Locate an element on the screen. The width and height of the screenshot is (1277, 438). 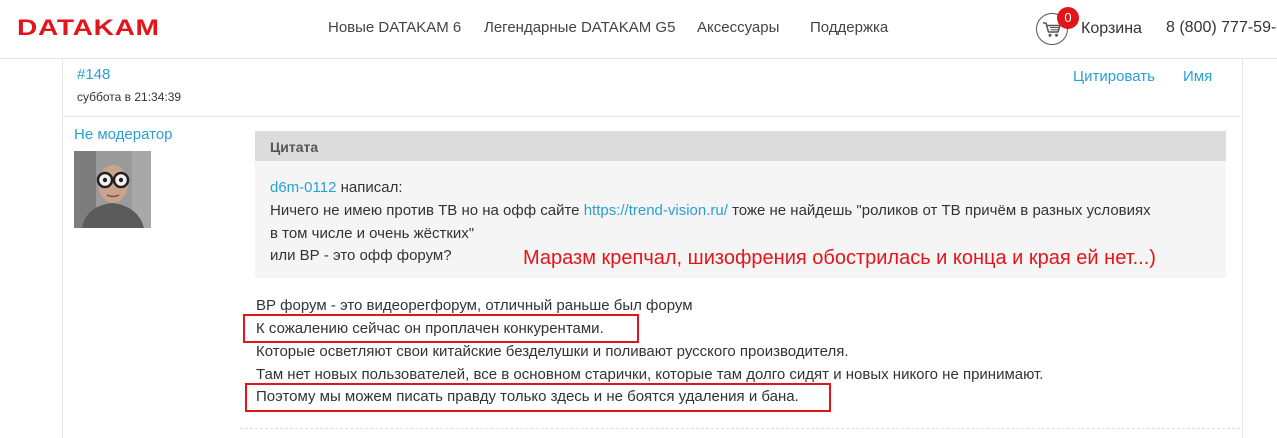
nav-item-datakam6: Новые DATAKAM 6 is located at coordinates (394, 27).